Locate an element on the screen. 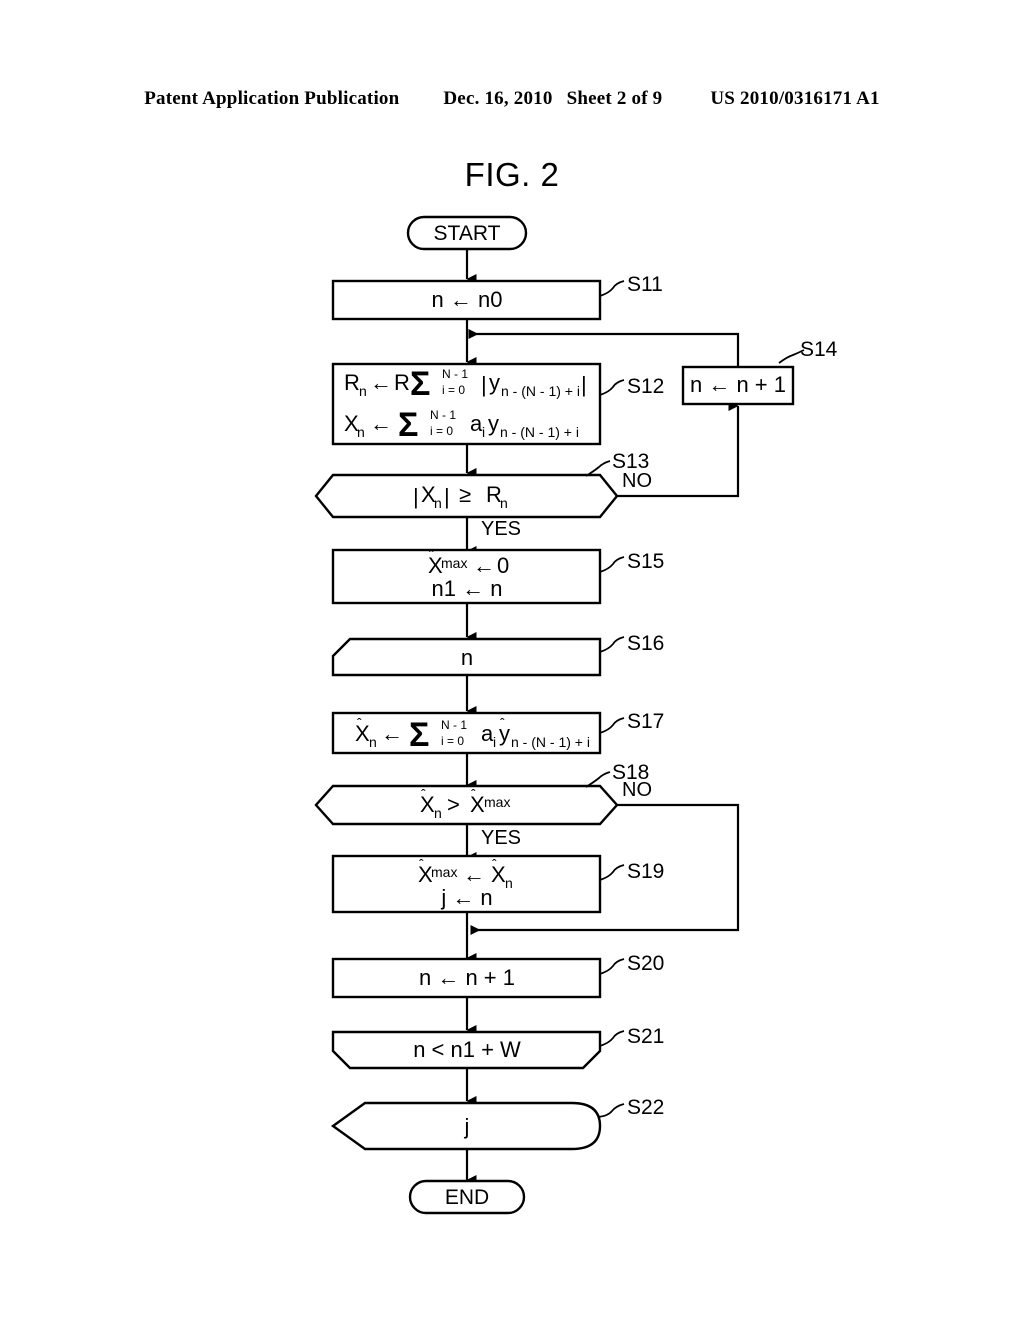 This screenshot has width=1024, height=1320. s19-l1-arrow: ← is located at coordinates (474, 874).